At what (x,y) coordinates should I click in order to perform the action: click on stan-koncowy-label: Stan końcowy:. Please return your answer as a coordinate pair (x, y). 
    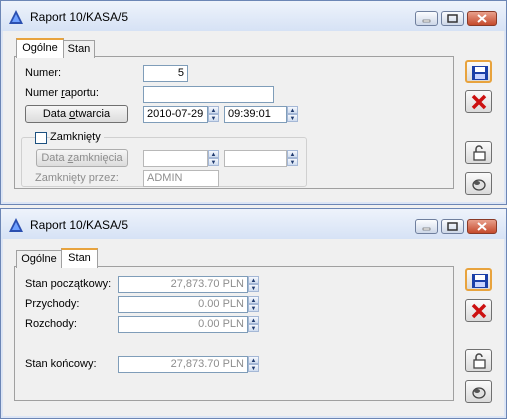
    Looking at the image, I should click on (61, 364).